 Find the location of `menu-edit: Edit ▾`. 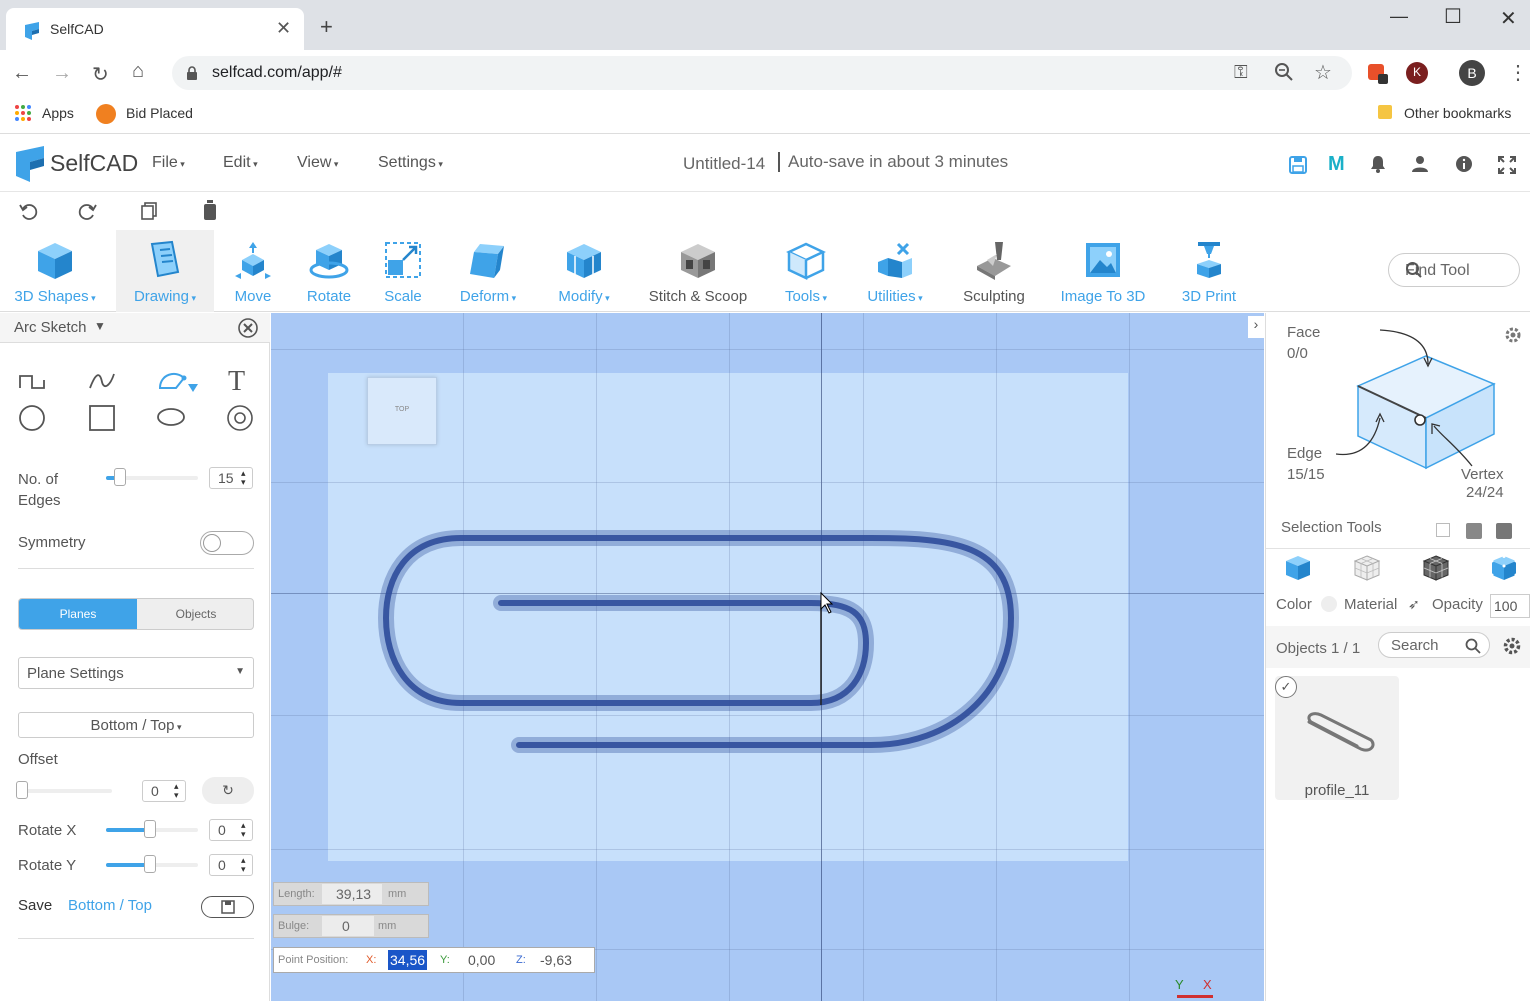

menu-edit: Edit ▾ is located at coordinates (240, 163).